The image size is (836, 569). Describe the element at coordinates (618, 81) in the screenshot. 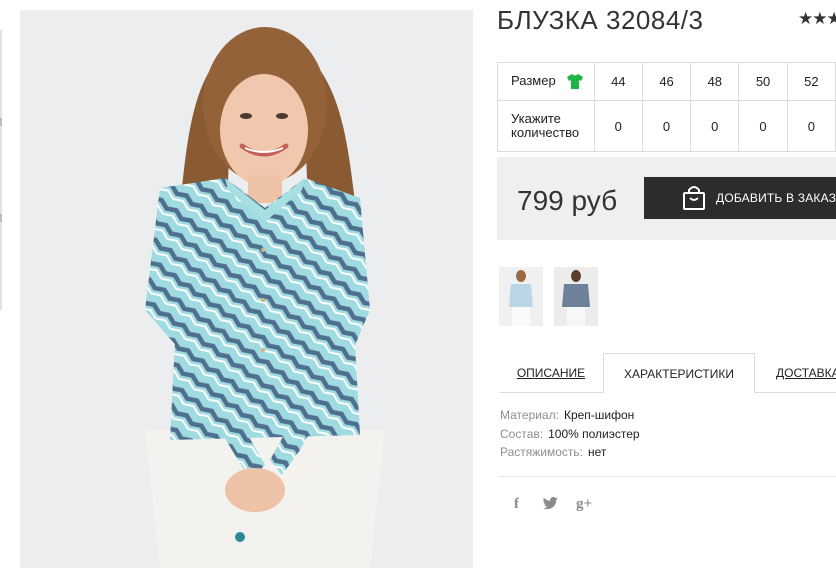

I see `size-cell: 44` at that location.